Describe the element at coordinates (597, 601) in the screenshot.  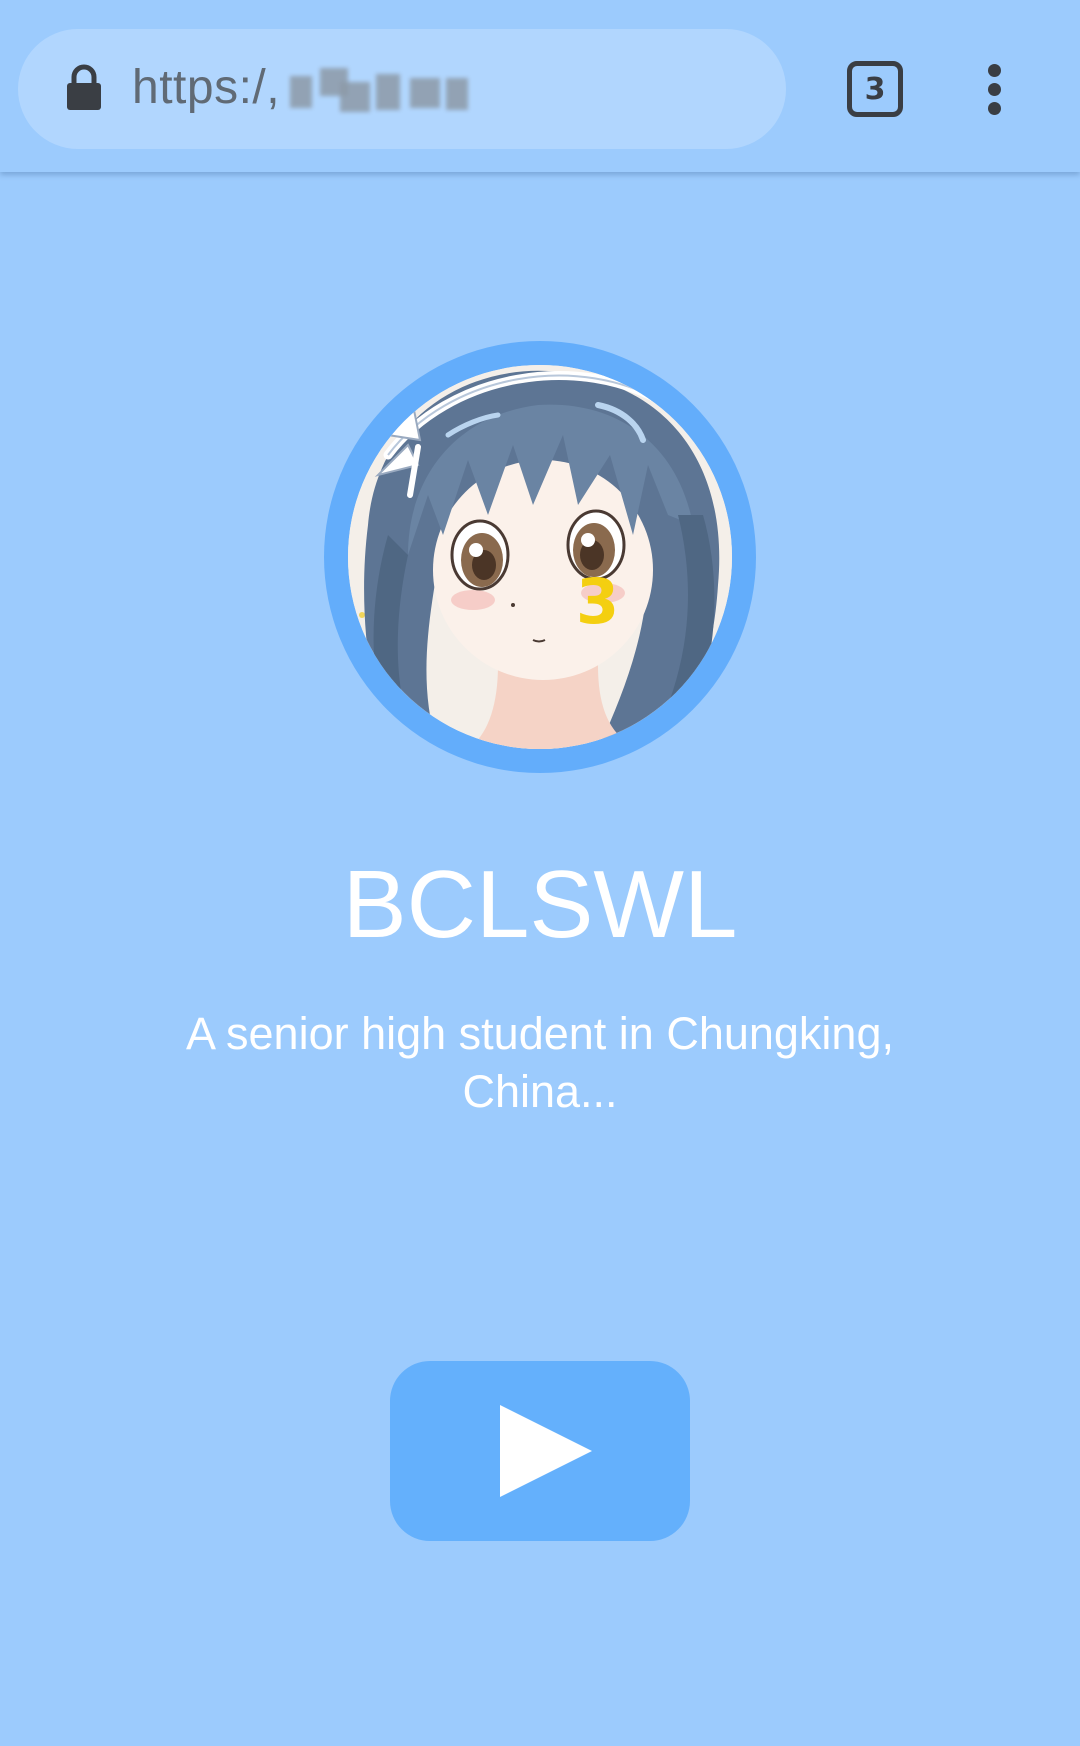
I see `avatar-badge-text: 3` at that location.